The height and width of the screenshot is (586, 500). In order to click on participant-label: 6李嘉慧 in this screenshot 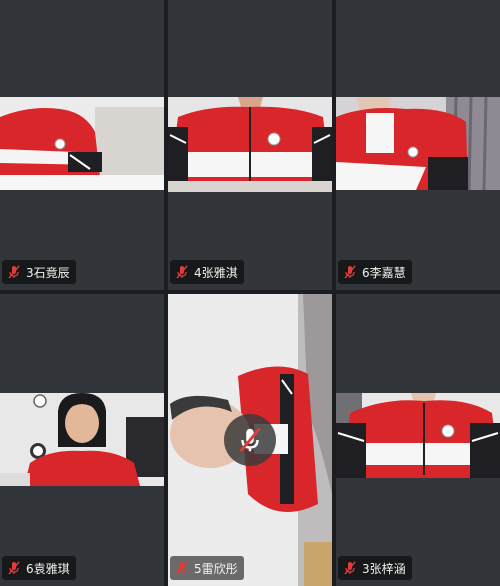, I will do `click(375, 272)`.